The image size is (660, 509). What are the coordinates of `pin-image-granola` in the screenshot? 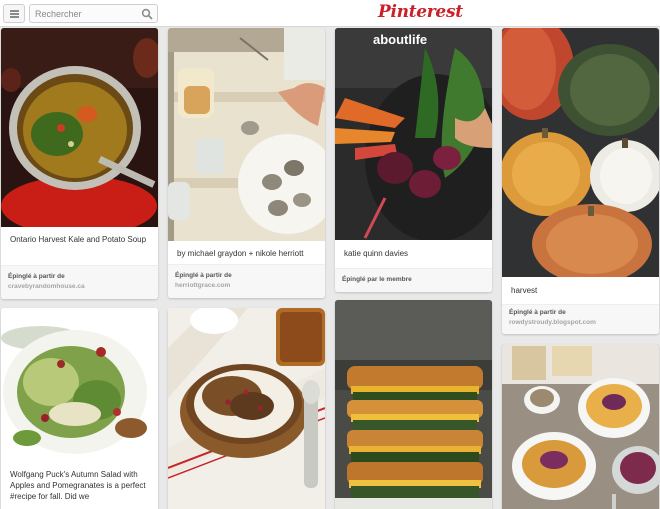 It's located at (246, 408).